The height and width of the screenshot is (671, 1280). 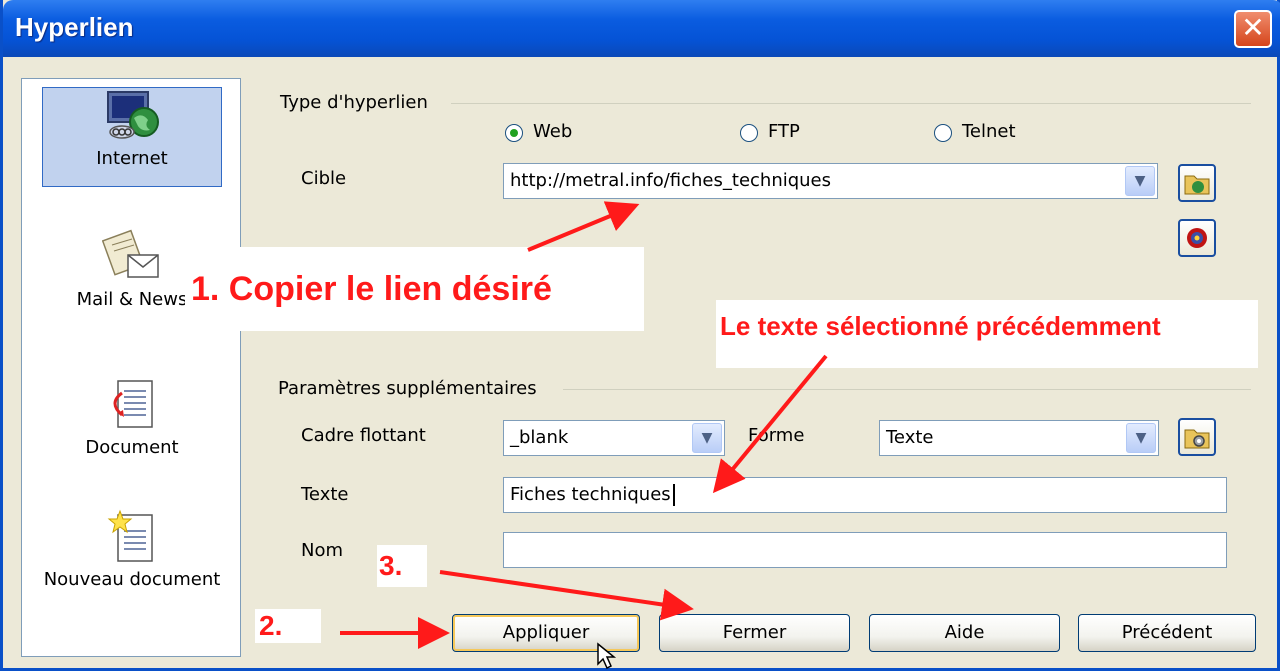 I want to click on arrow-to-text, so click(x=770, y=424).